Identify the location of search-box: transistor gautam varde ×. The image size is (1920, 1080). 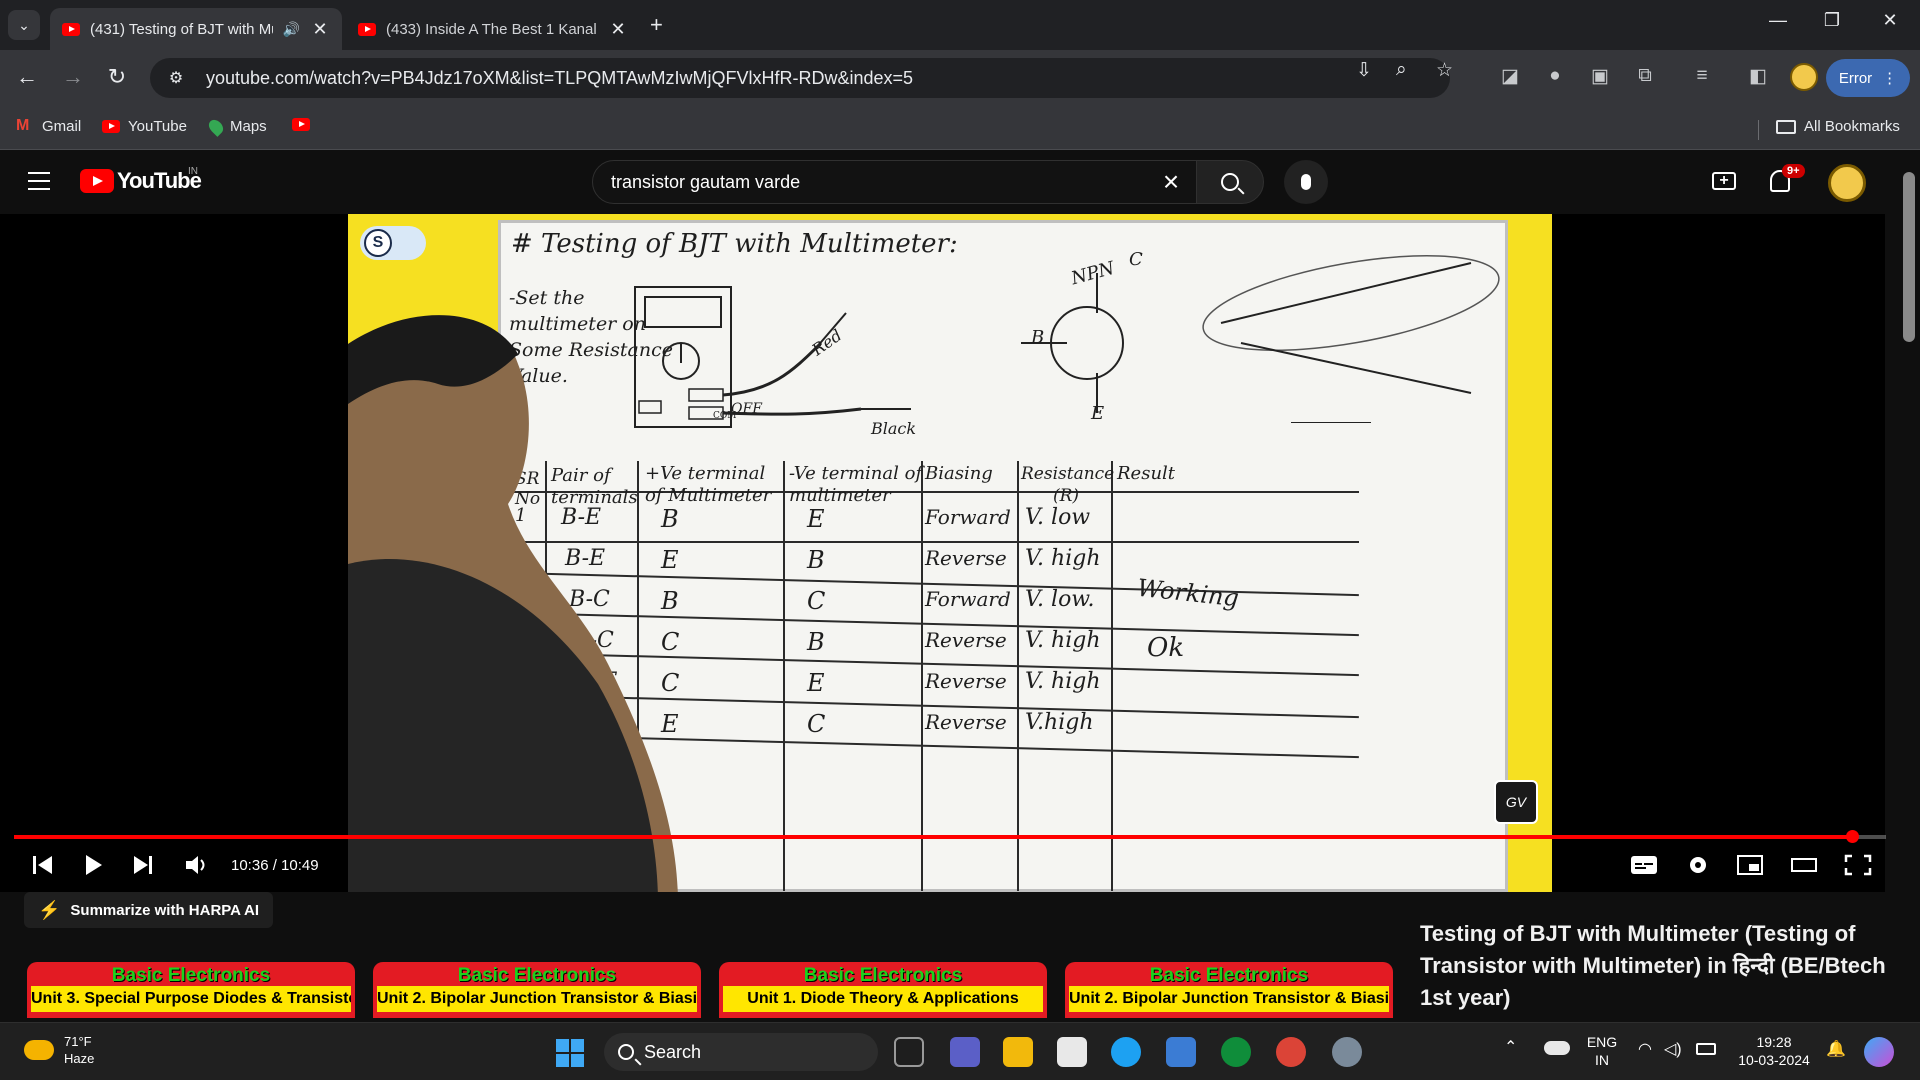
(894, 182).